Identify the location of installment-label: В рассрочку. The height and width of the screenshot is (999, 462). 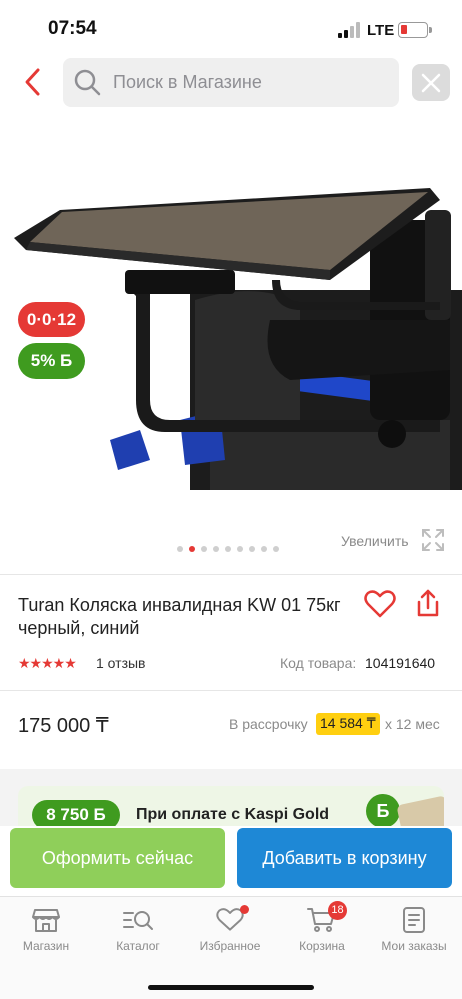
(268, 724).